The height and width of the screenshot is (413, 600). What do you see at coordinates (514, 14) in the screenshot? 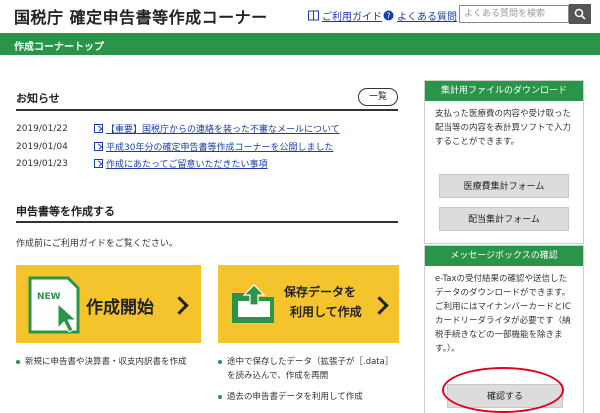
I see `search-input: よくある質問を検索` at bounding box center [514, 14].